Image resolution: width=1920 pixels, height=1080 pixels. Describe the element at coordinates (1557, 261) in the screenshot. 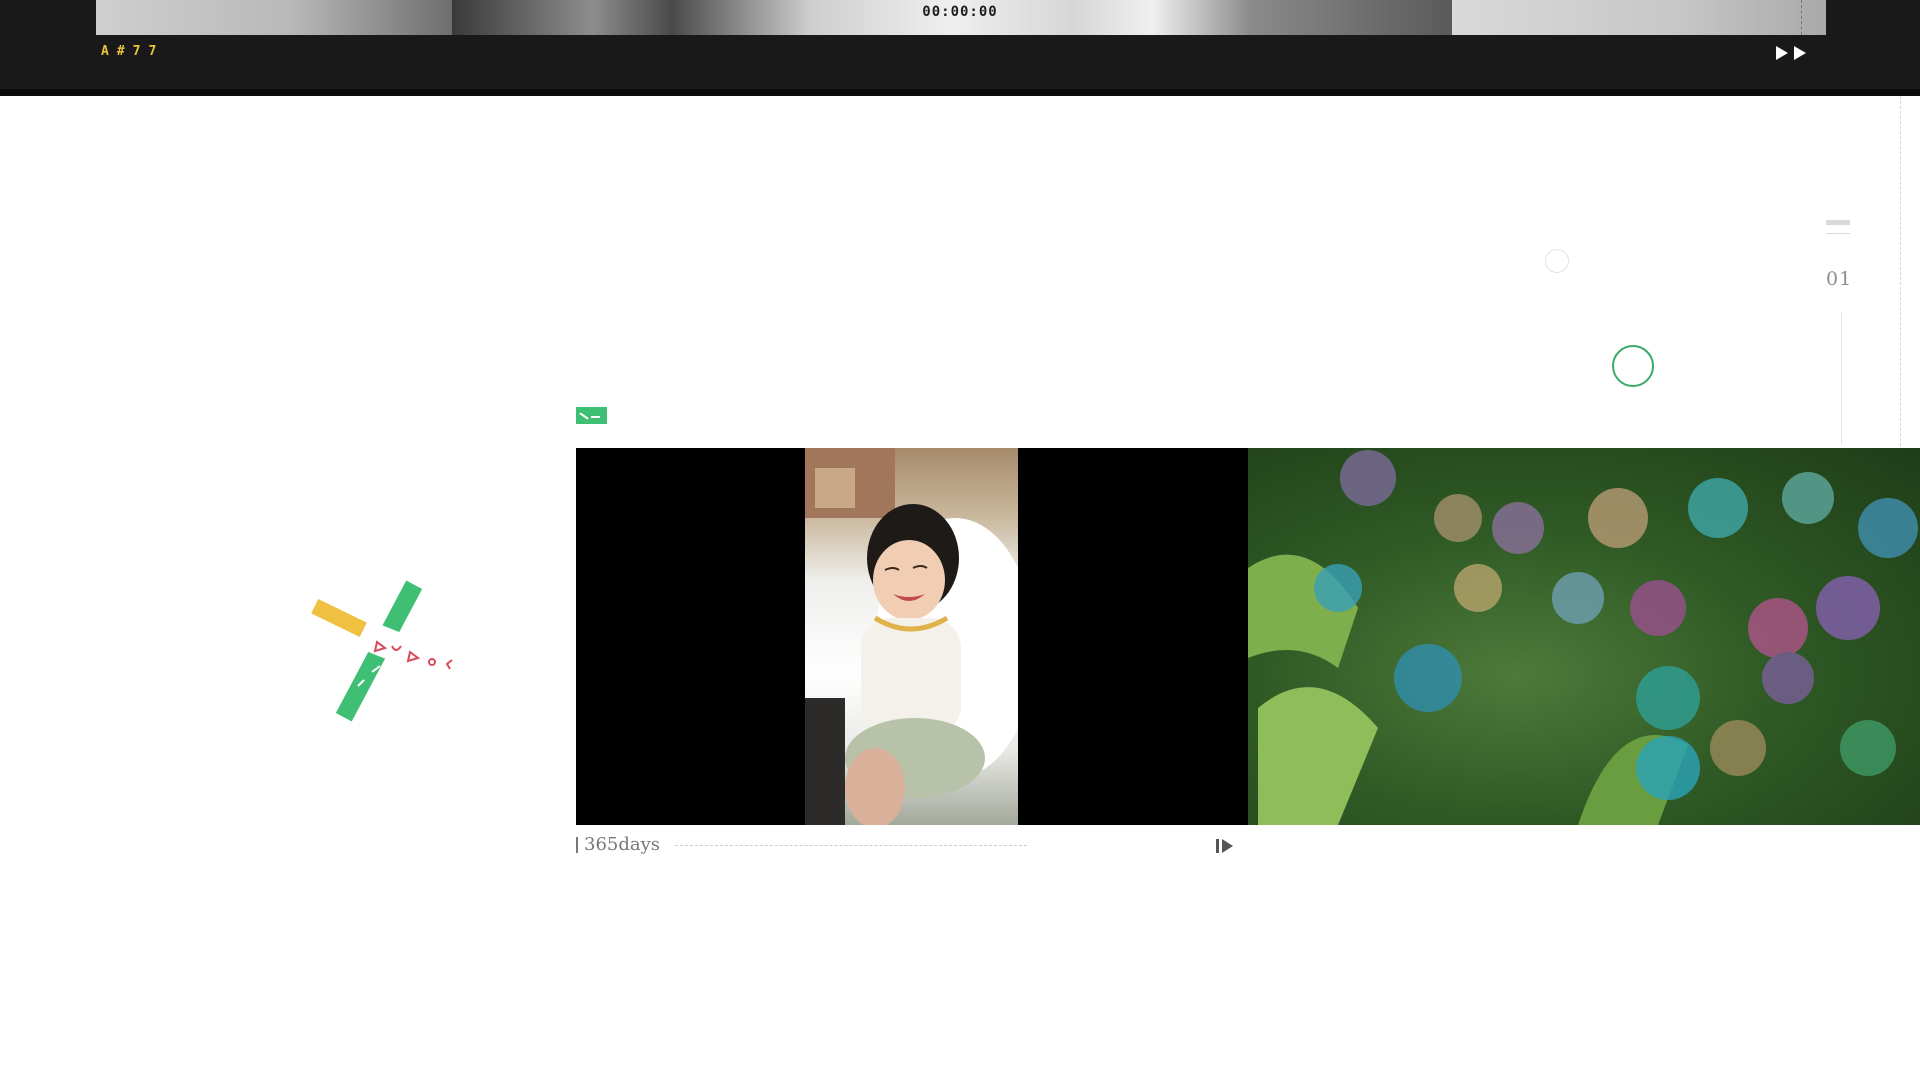

I see `decorative-circle-small` at that location.